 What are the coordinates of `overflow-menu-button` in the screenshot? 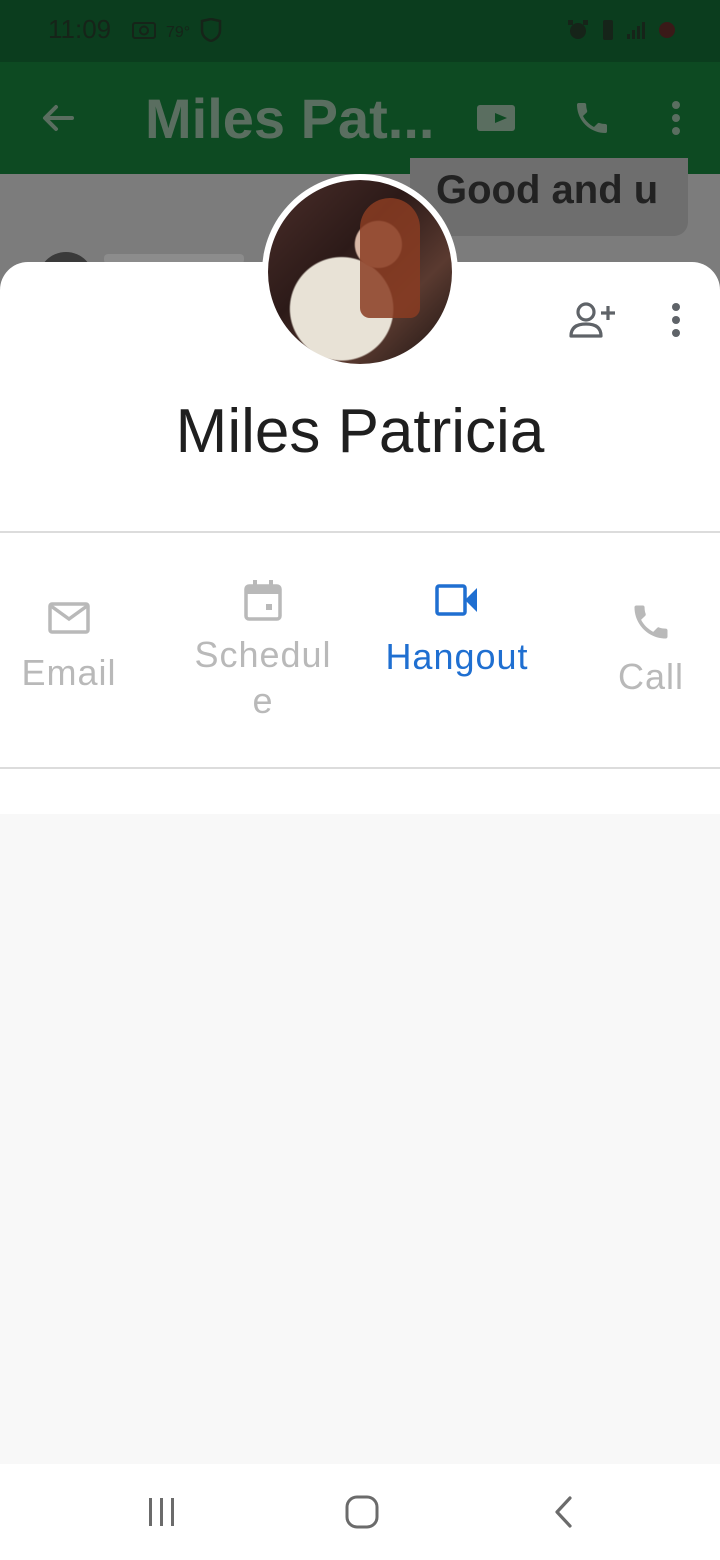 It's located at (676, 118).